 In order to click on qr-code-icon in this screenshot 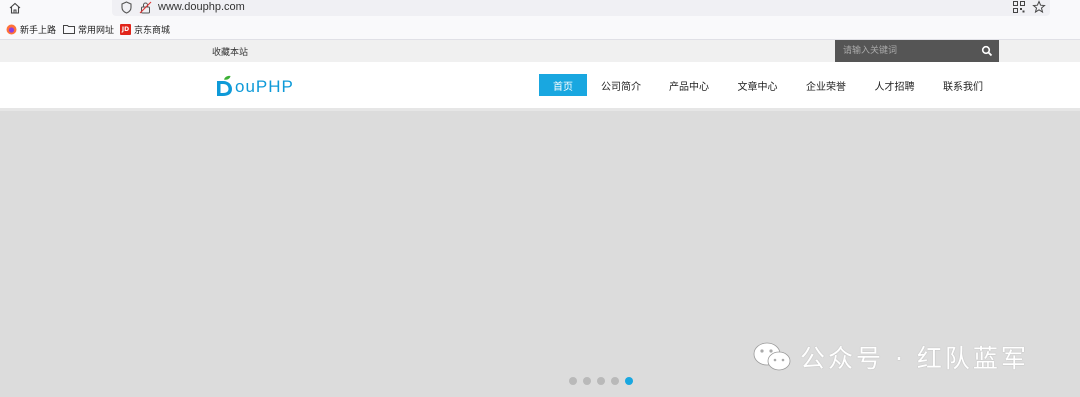, I will do `click(1019, 7)`.